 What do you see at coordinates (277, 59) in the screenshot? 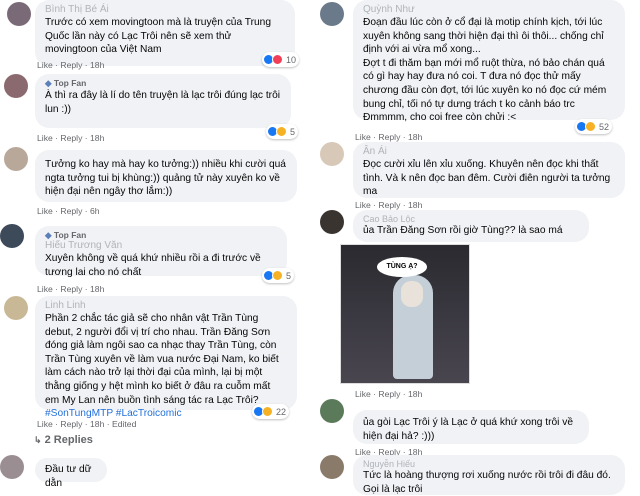
I see `heart-reaction-icon` at bounding box center [277, 59].